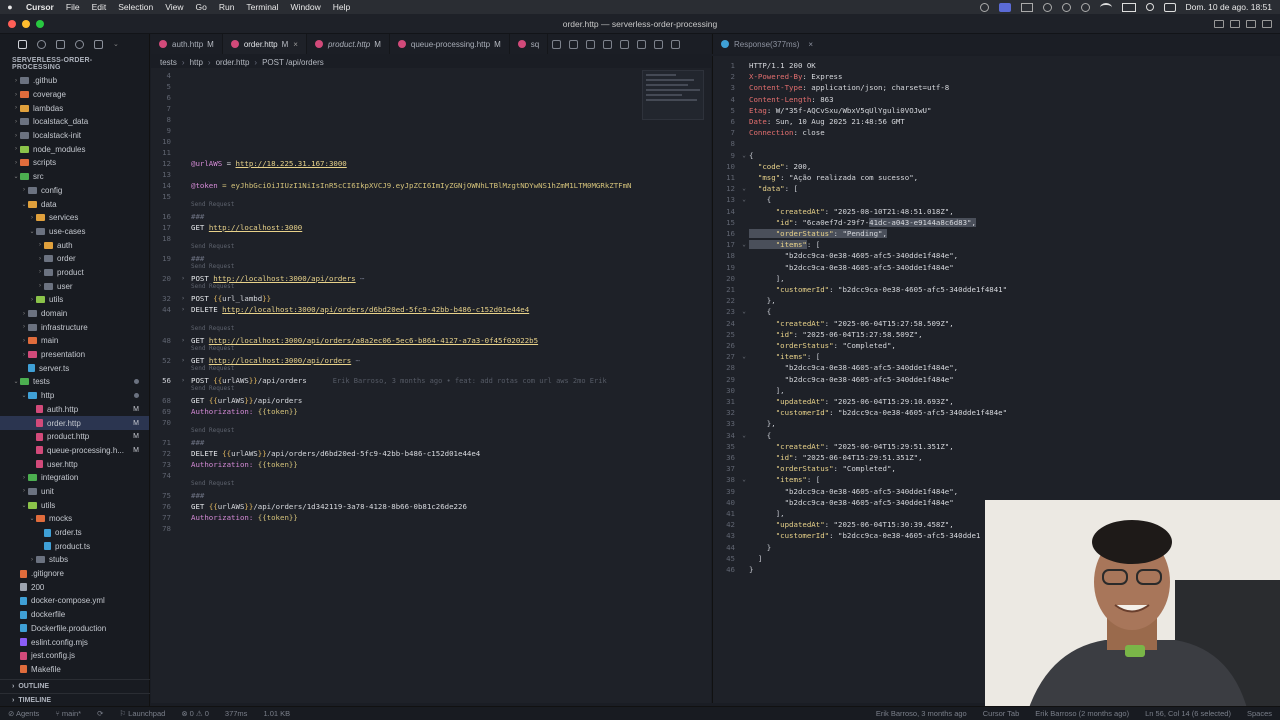 The image size is (1280, 720). Describe the element at coordinates (74, 464) in the screenshot. I see `tree-file: user.http` at that location.